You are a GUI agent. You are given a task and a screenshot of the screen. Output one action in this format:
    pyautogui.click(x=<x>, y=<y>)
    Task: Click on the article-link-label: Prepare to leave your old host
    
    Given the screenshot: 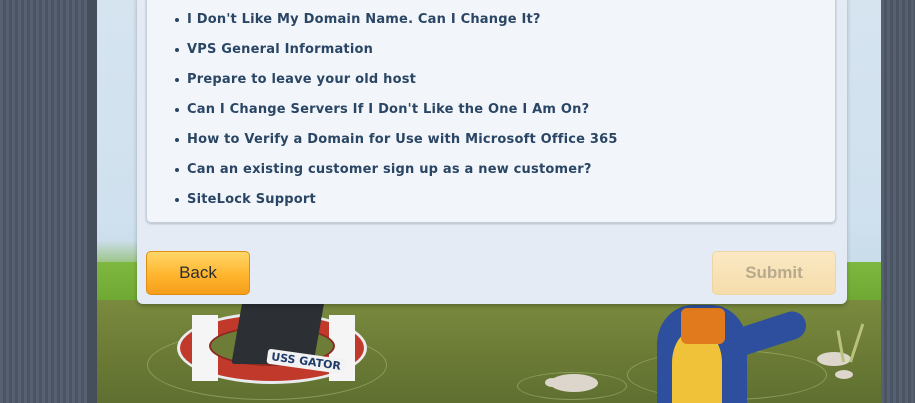 What is the action you would take?
    pyautogui.click(x=302, y=79)
    